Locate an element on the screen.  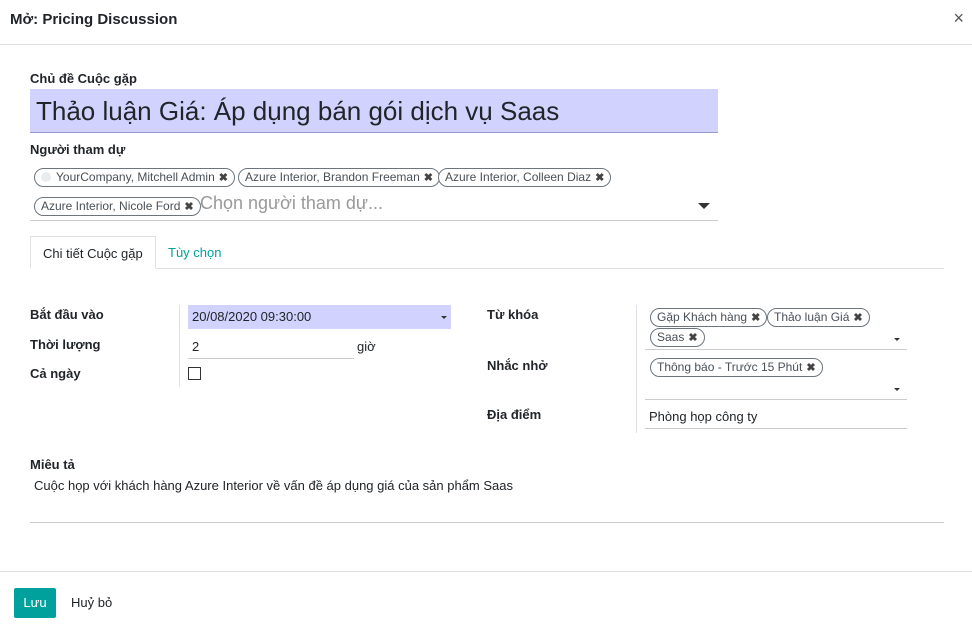
reminders-underline is located at coordinates (776, 399).